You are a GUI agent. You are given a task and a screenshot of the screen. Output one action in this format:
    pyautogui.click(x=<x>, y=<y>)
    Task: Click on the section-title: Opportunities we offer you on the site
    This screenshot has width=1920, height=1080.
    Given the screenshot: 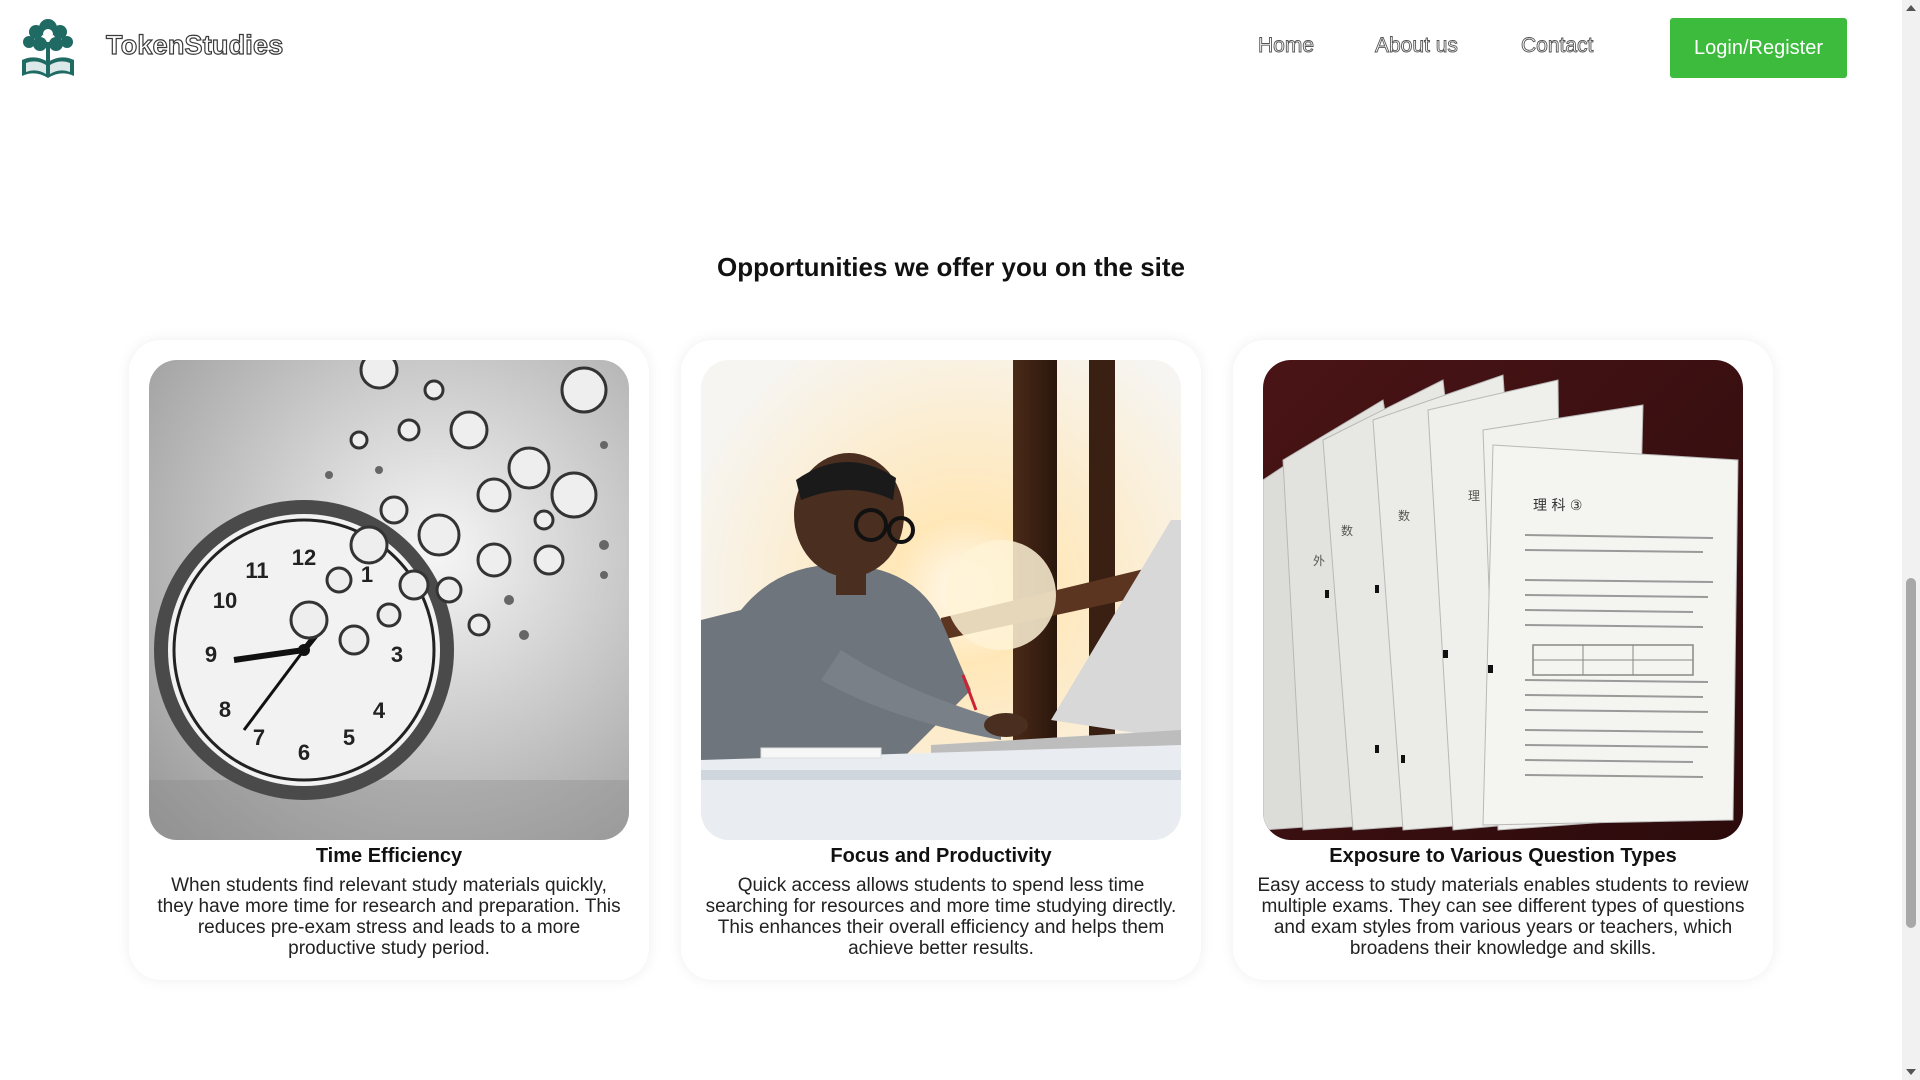 What is the action you would take?
    pyautogui.click(x=951, y=267)
    